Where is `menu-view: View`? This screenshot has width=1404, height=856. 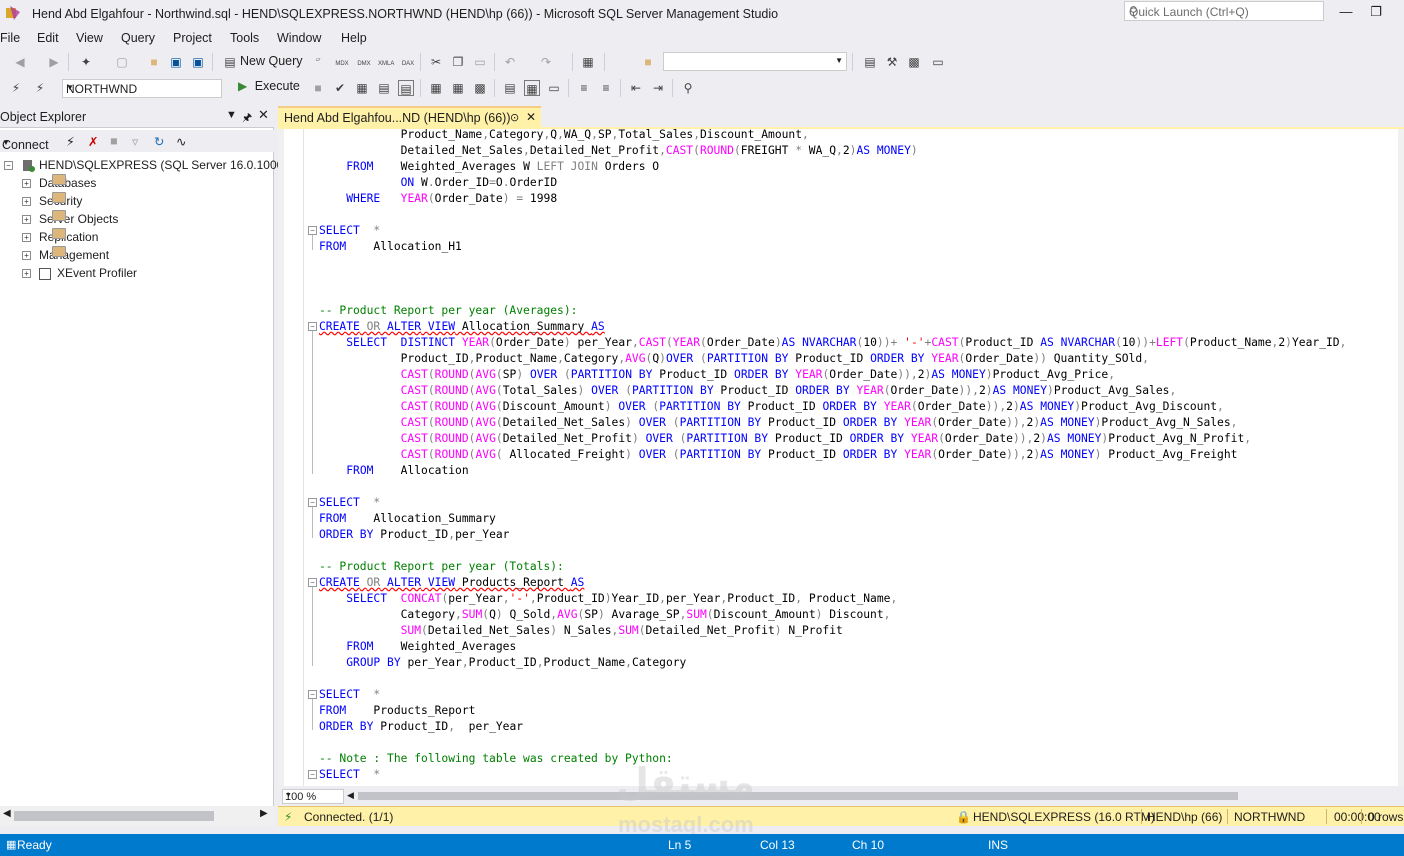
menu-view: View is located at coordinates (89, 38).